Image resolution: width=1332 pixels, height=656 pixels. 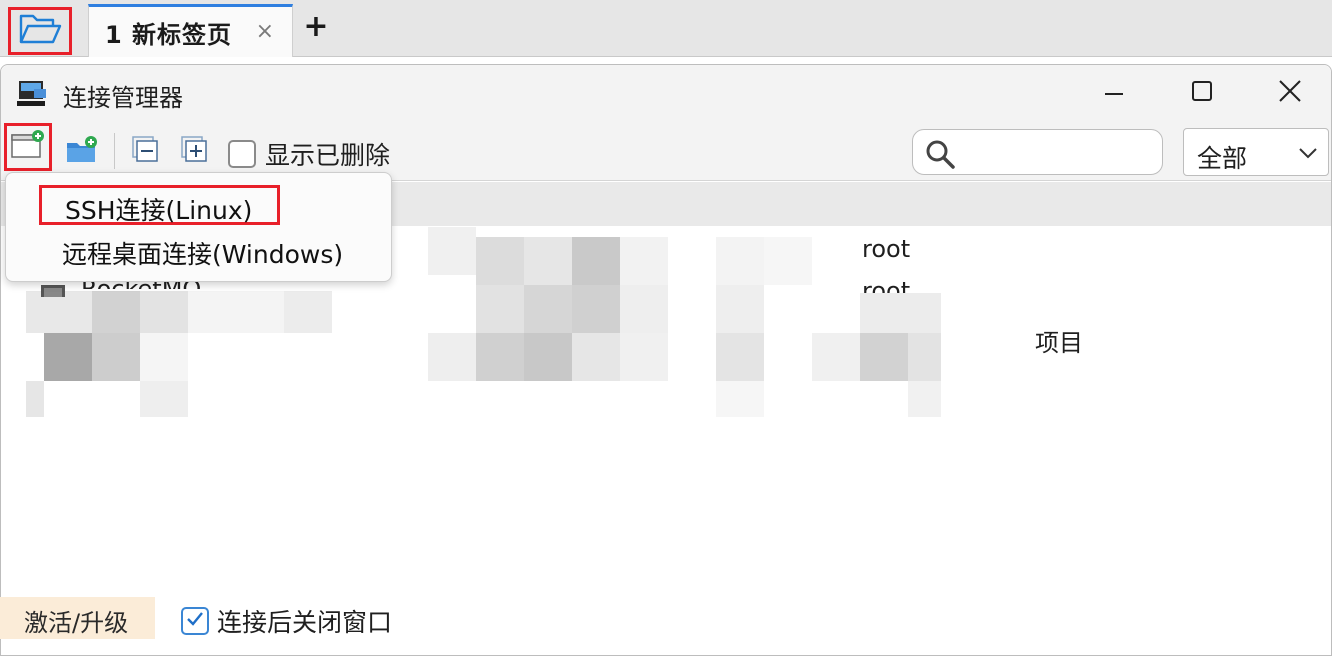 I want to click on minimize-button, so click(x=1114, y=93).